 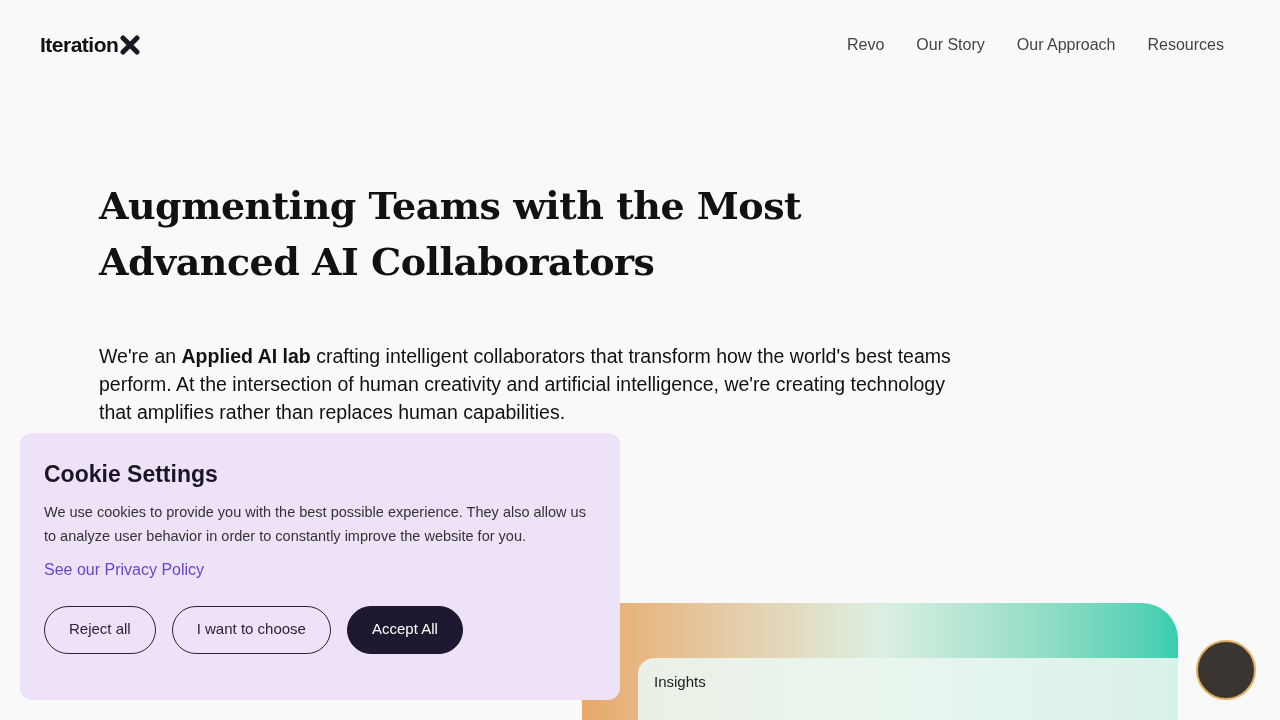 What do you see at coordinates (79, 45) in the screenshot?
I see `logo-text: Iteration` at bounding box center [79, 45].